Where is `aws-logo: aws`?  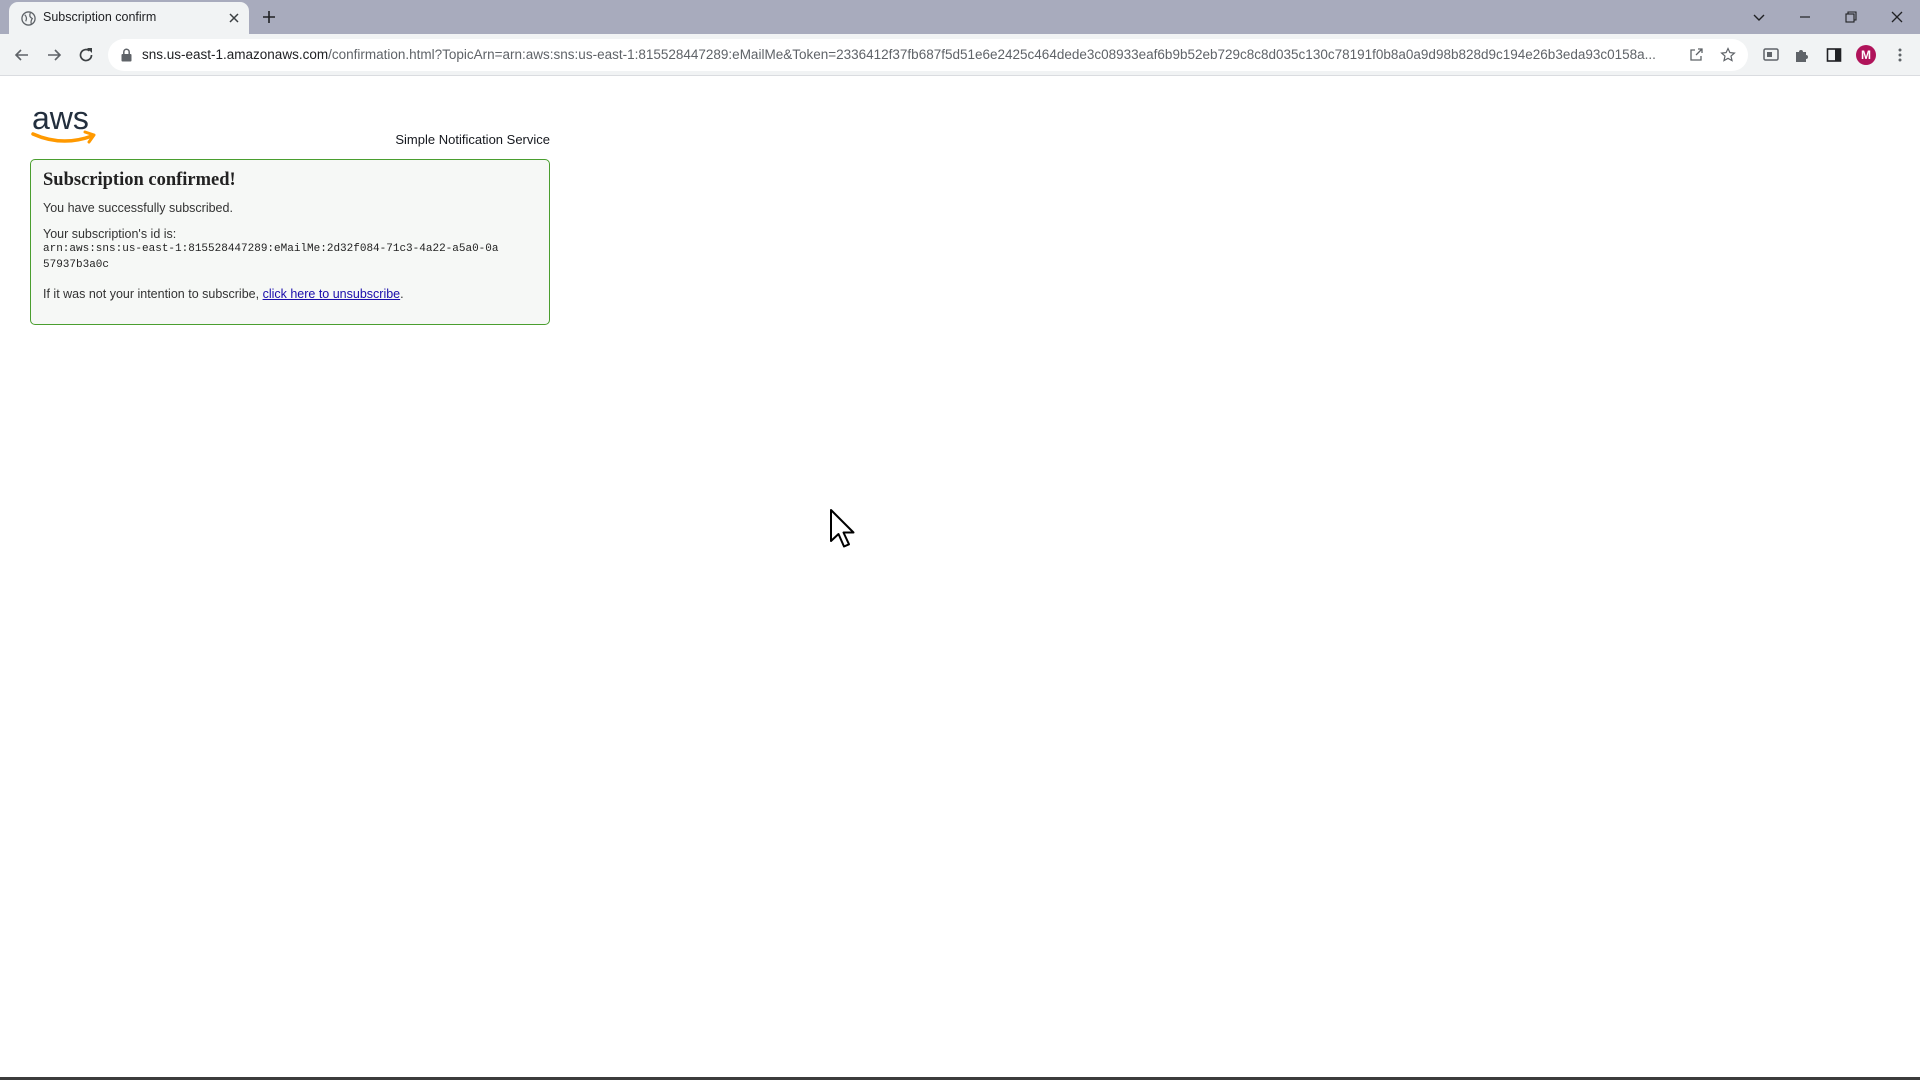 aws-logo: aws is located at coordinates (63, 122).